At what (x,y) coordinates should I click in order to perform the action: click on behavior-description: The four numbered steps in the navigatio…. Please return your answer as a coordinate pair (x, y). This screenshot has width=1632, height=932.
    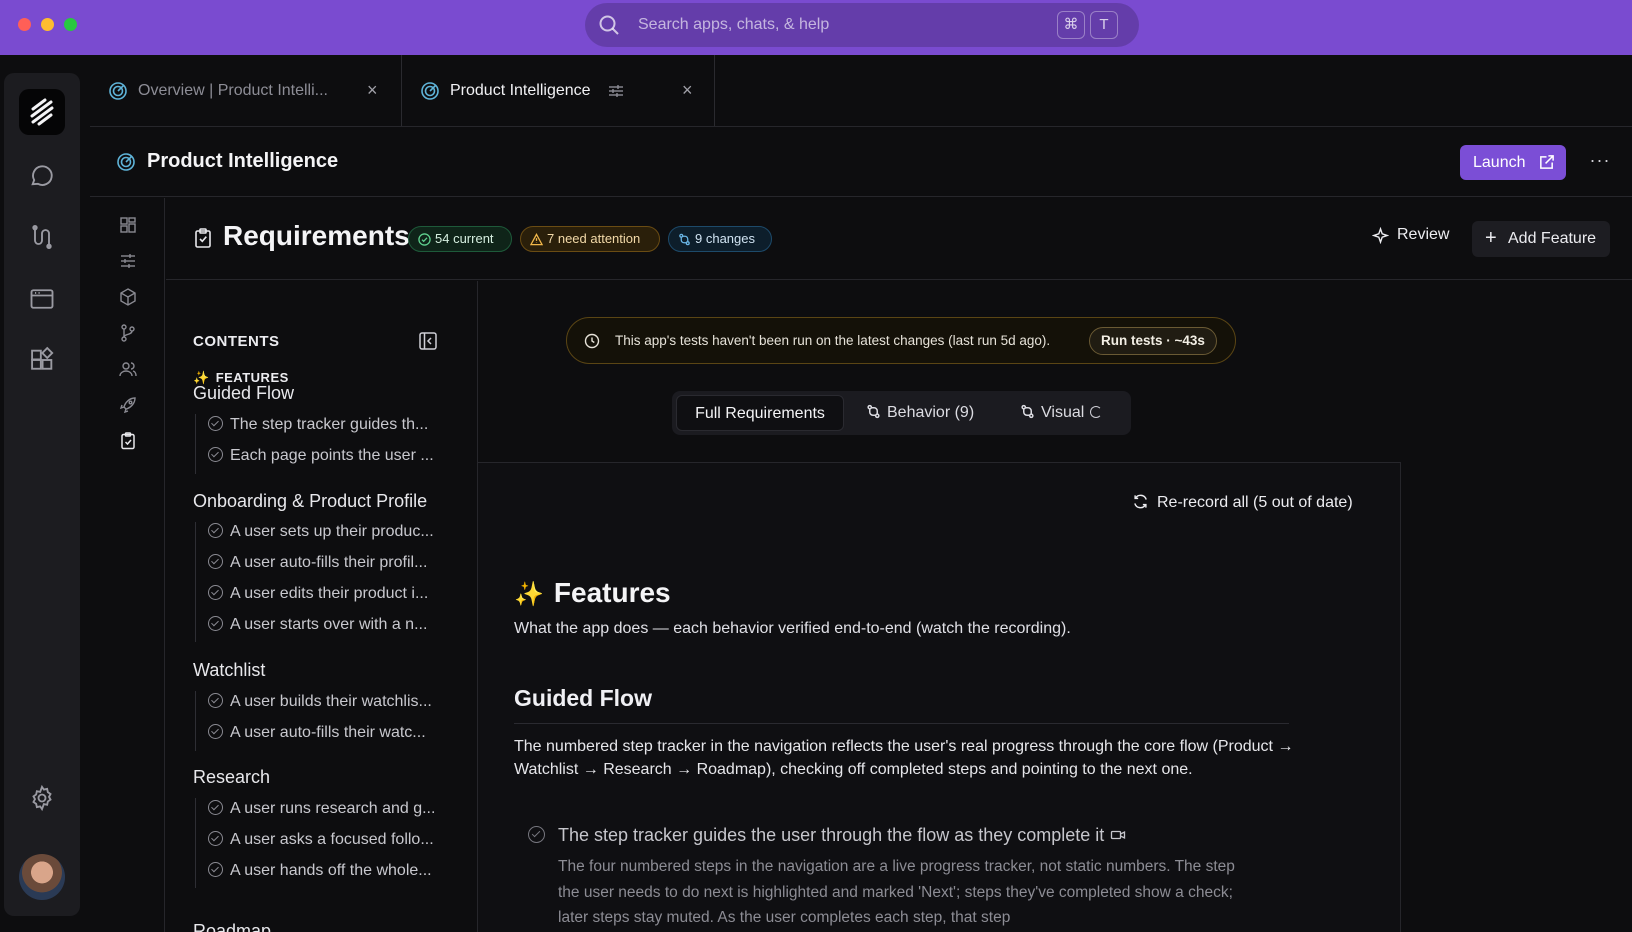
    Looking at the image, I should click on (896, 892).